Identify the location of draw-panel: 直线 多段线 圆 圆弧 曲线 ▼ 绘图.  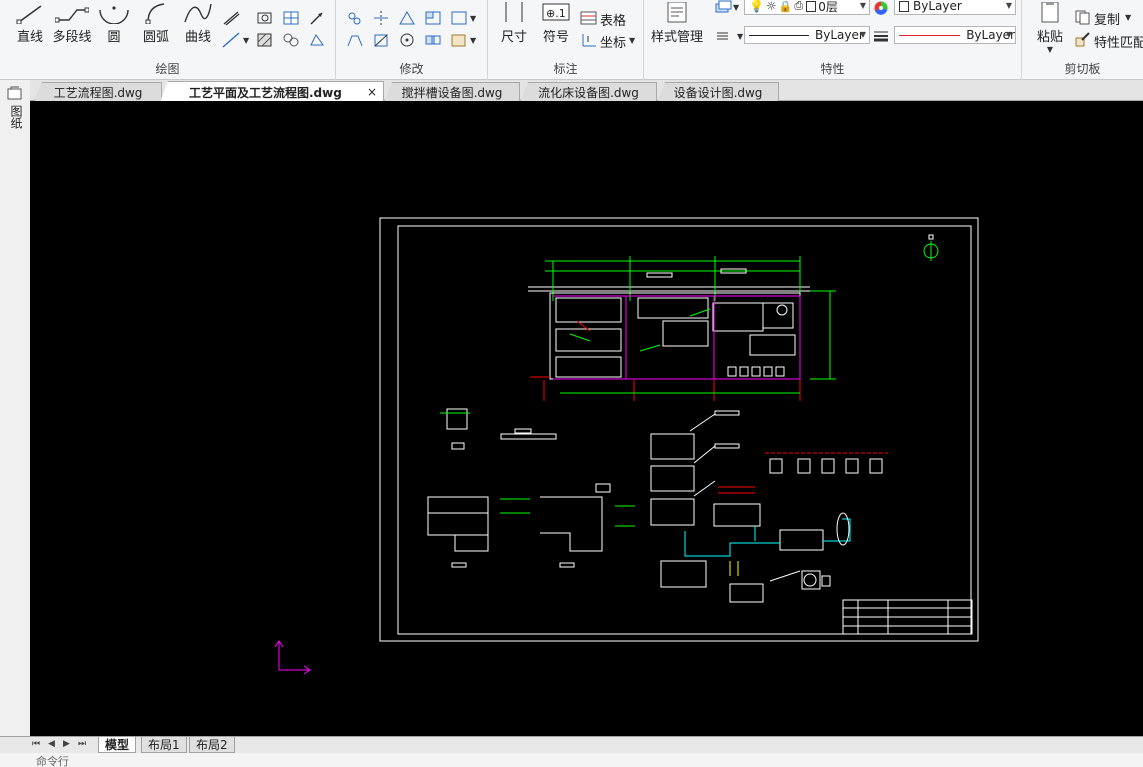
(168, 40).